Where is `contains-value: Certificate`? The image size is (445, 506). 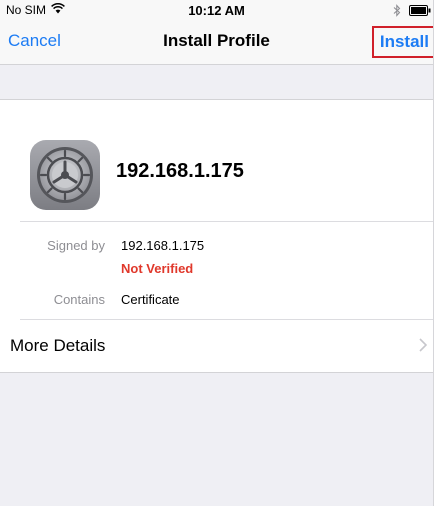
contains-value: Certificate is located at coordinates (150, 299).